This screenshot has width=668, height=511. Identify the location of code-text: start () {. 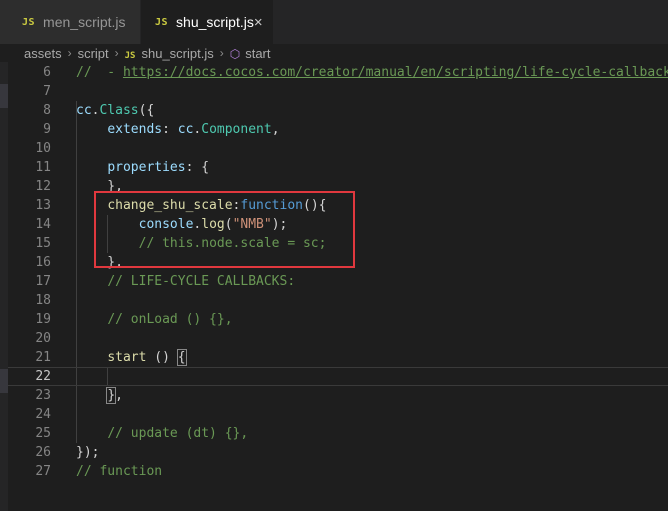
(131, 357).